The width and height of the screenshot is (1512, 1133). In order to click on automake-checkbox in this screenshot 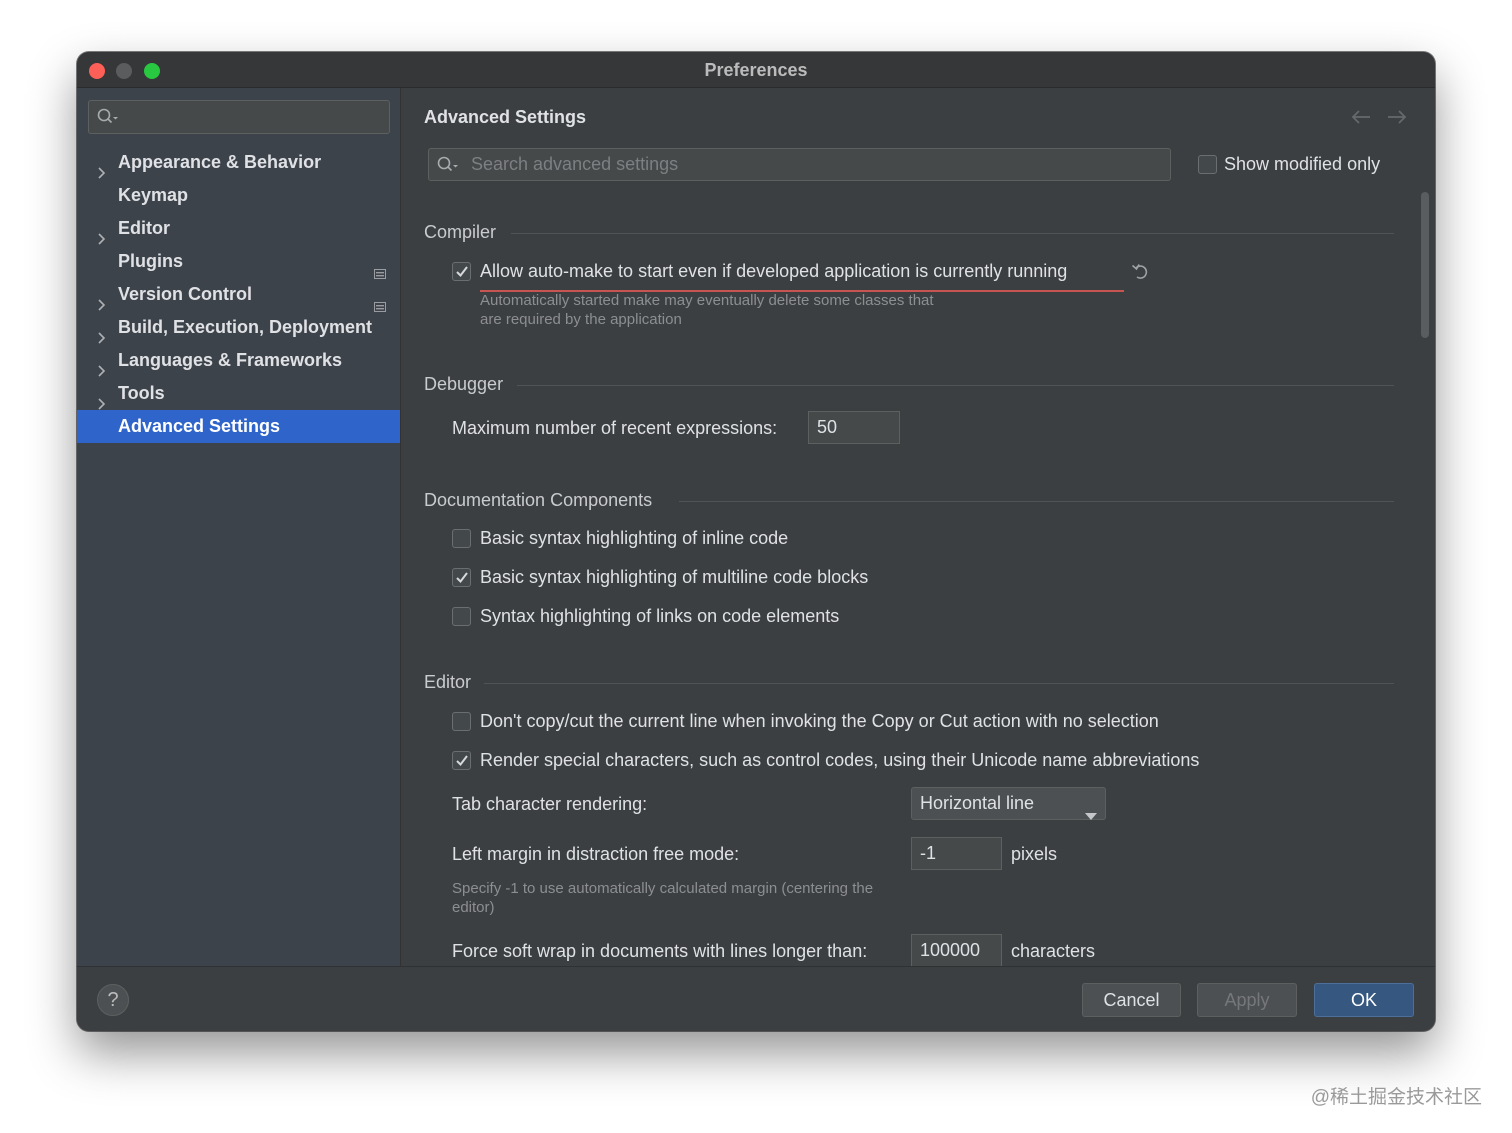, I will do `click(461, 271)`.